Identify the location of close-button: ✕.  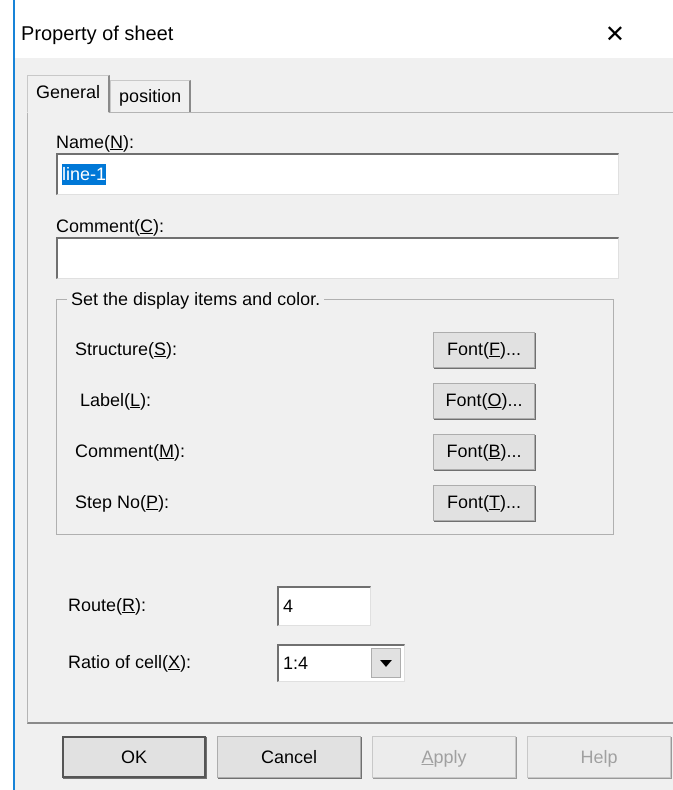
(614, 34).